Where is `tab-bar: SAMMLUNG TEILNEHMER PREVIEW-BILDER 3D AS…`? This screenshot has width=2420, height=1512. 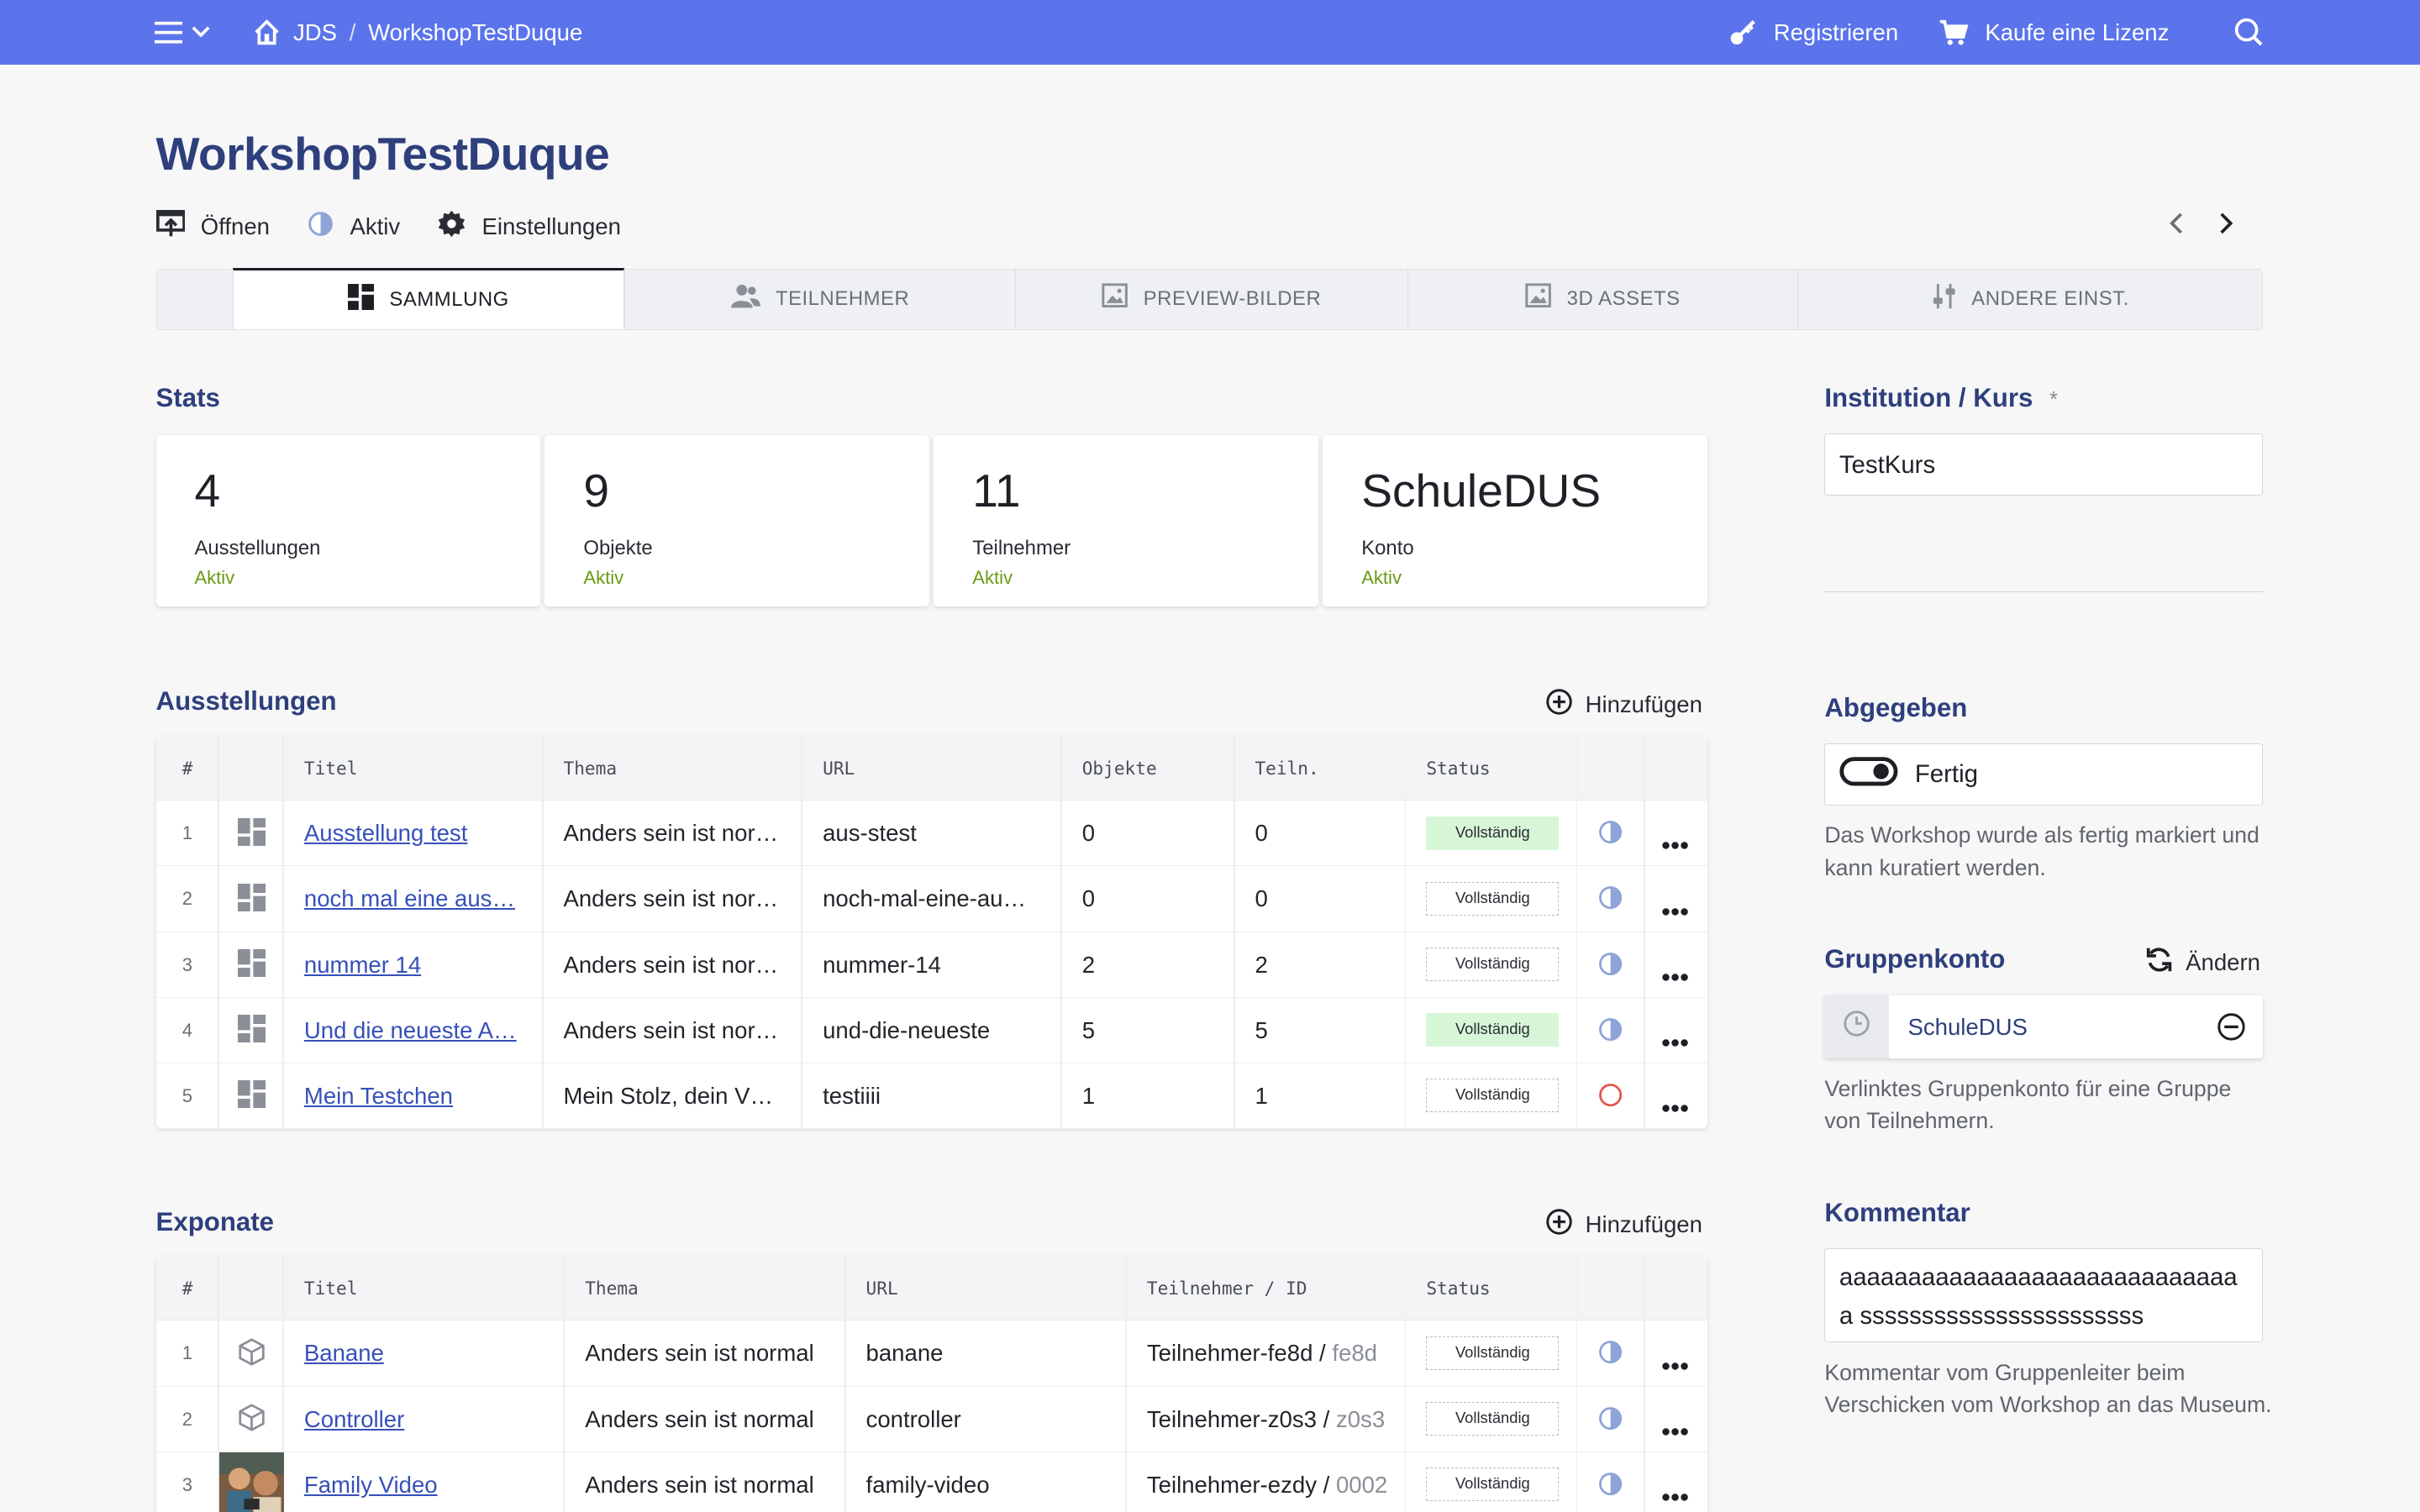 tab-bar: SAMMLUNG TEILNEHMER PREVIEW-BILDER 3D AS… is located at coordinates (1209, 299).